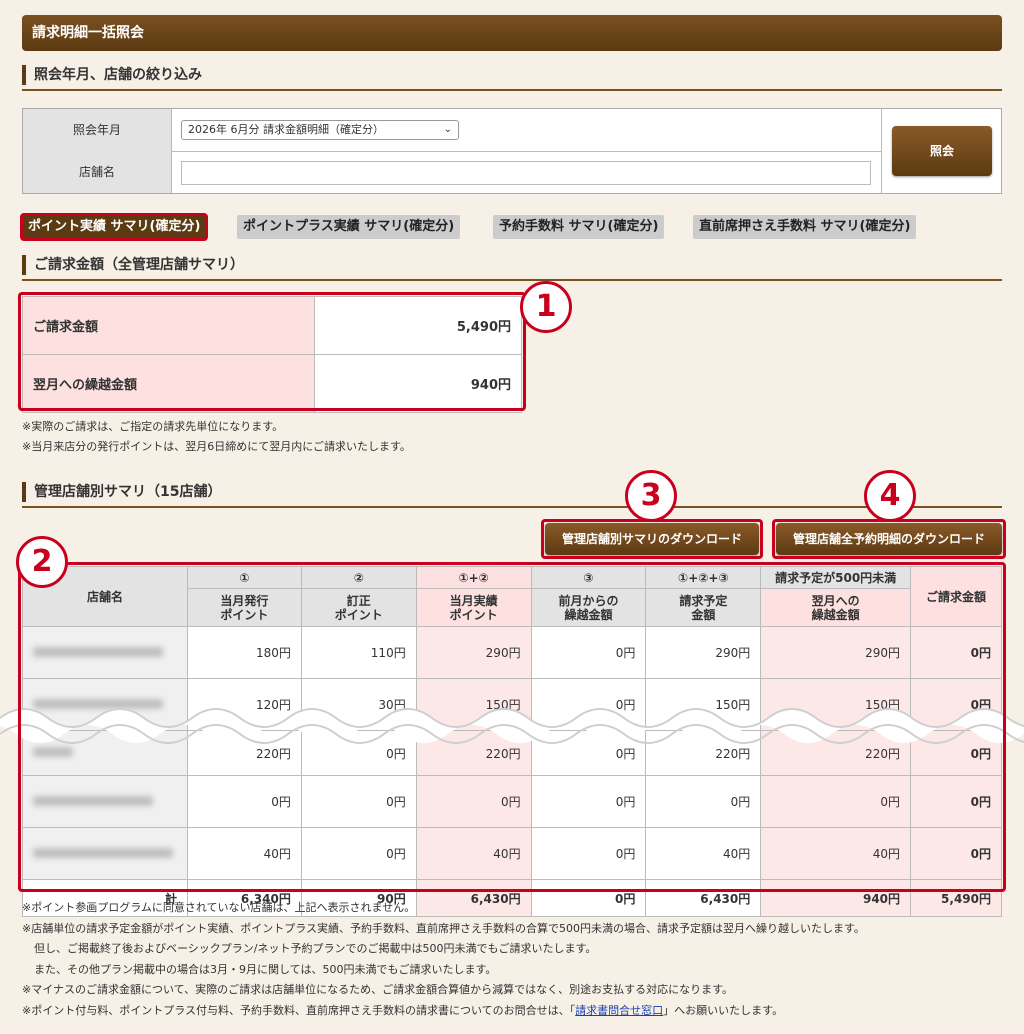 This screenshot has height=1034, width=1024. Describe the element at coordinates (512, 33) in the screenshot. I see `page-header: 請求明細一括照会` at that location.